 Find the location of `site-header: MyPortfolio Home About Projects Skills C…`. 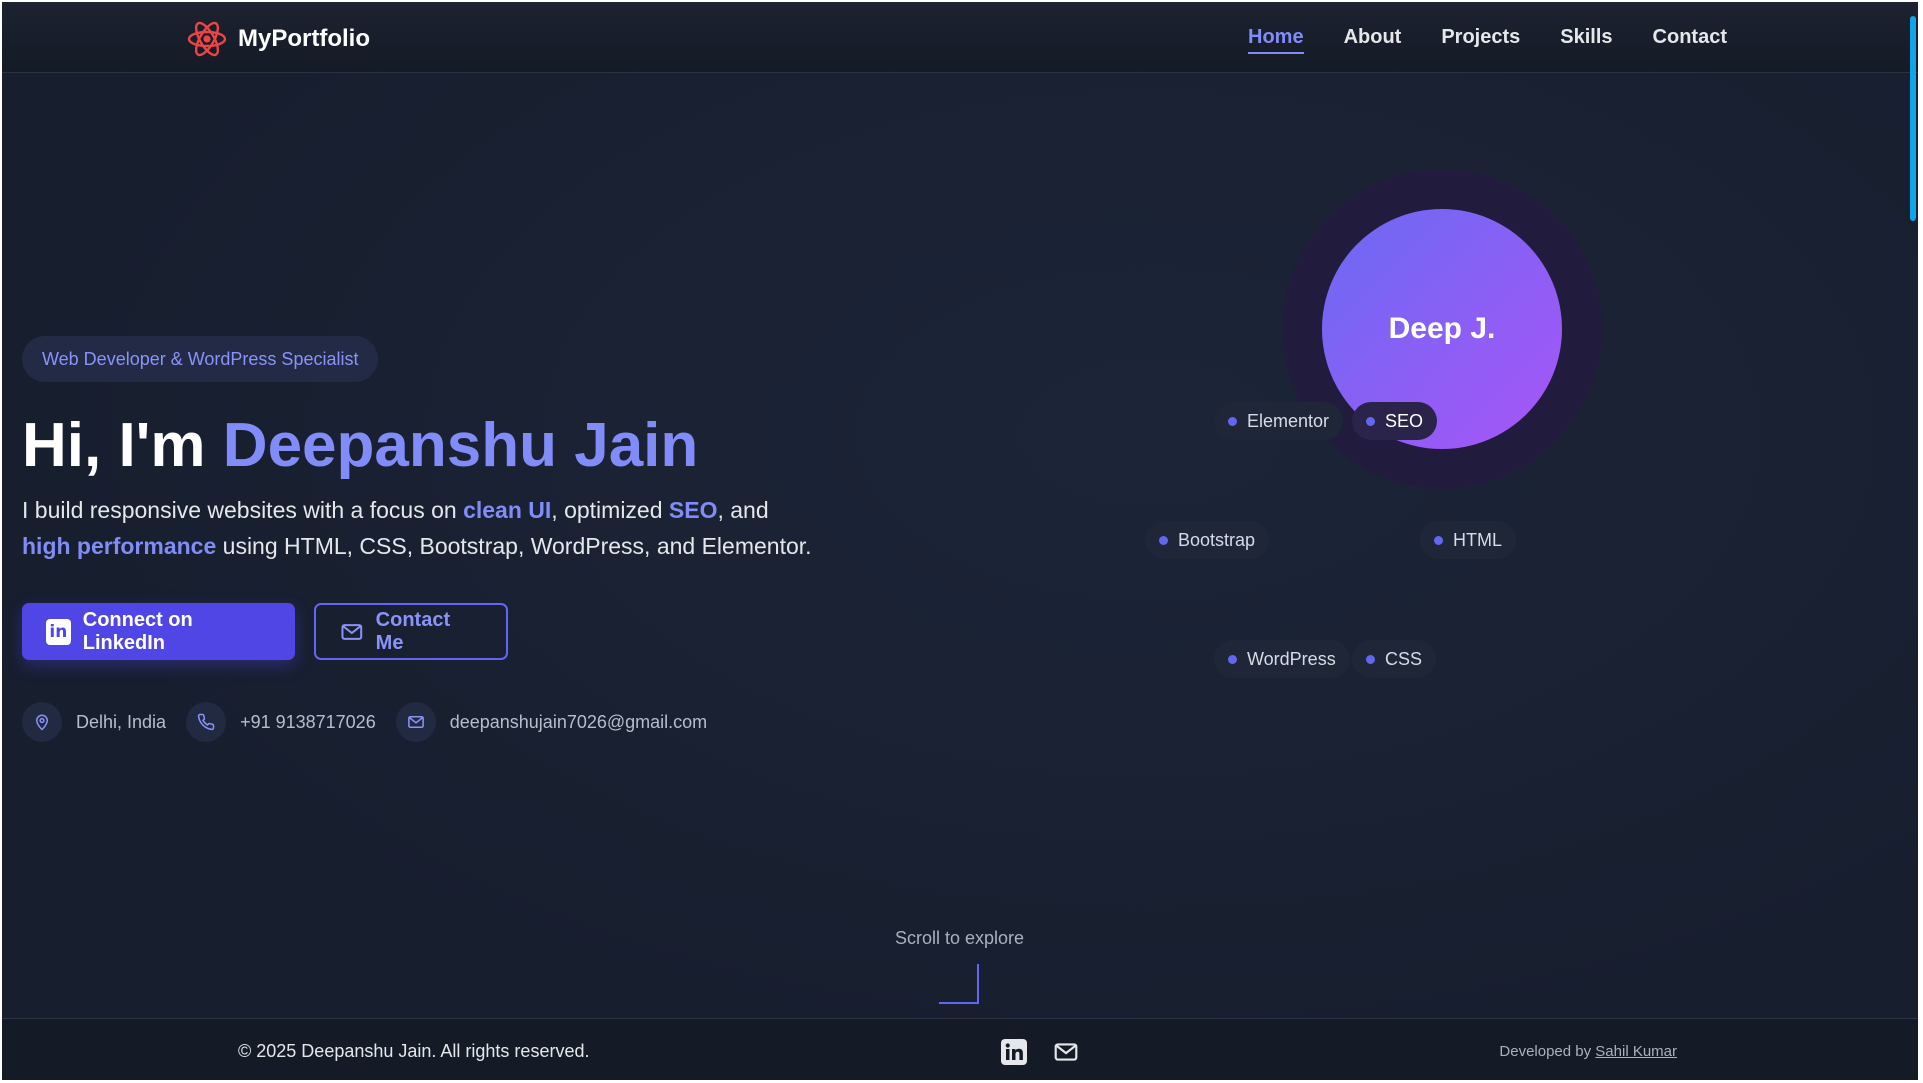

site-header: MyPortfolio Home About Projects Skills C… is located at coordinates (960, 37).